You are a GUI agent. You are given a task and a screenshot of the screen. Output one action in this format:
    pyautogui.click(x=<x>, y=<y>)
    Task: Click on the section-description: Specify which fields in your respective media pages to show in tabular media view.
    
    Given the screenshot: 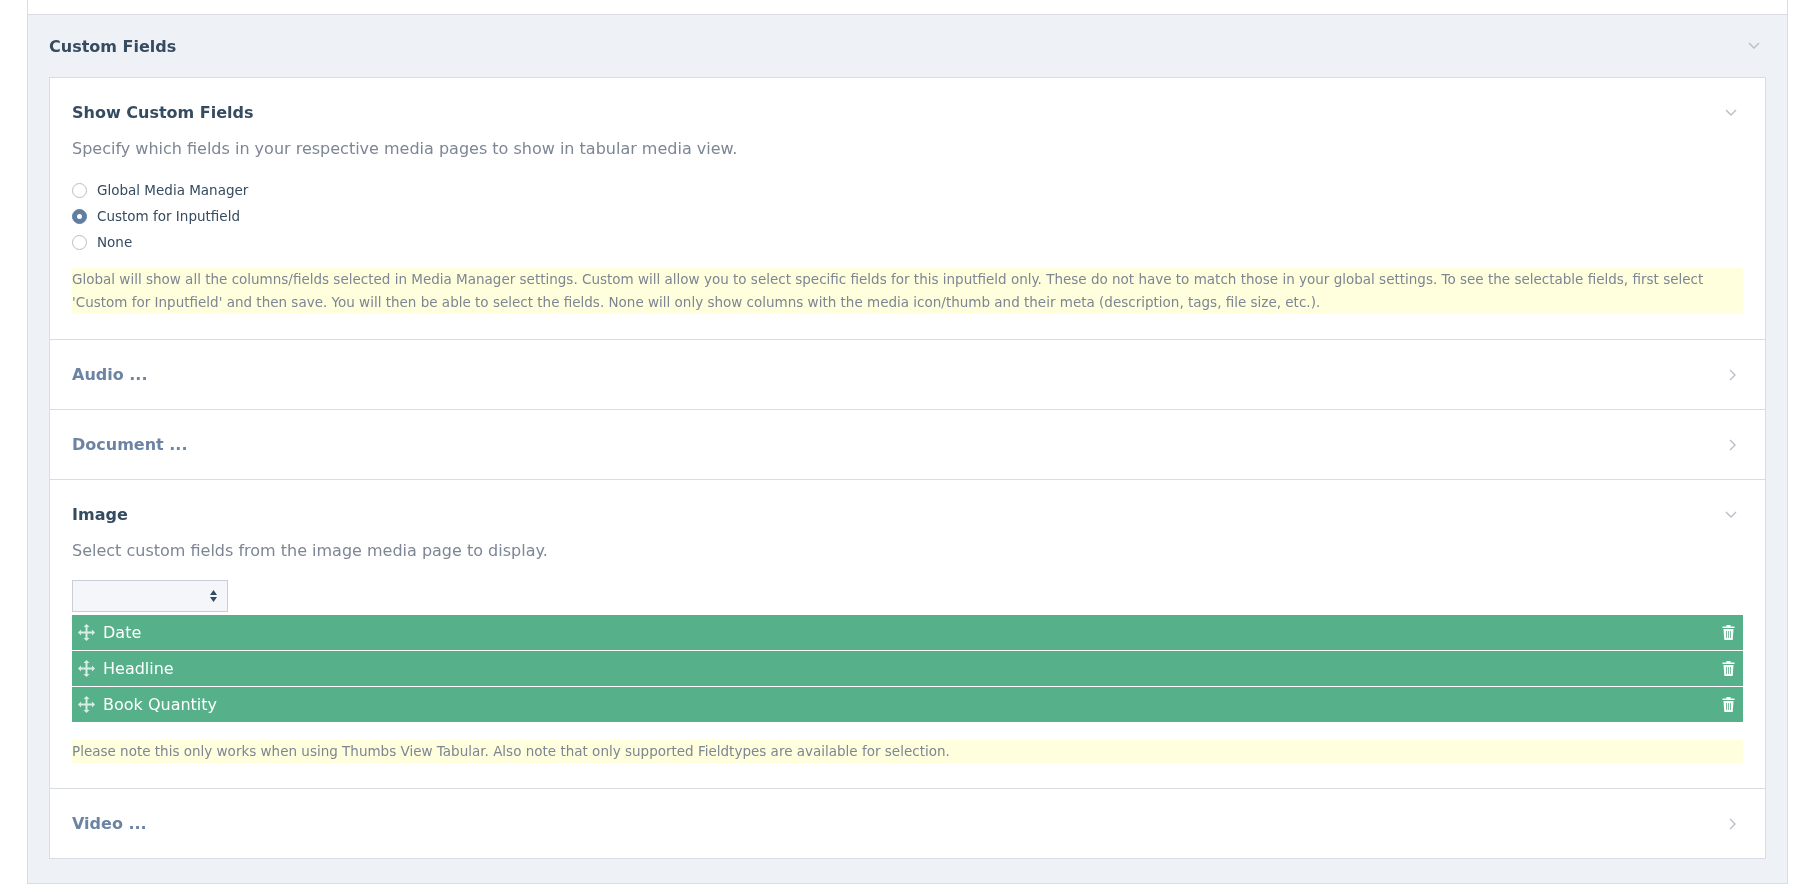 What is the action you would take?
    pyautogui.click(x=405, y=148)
    